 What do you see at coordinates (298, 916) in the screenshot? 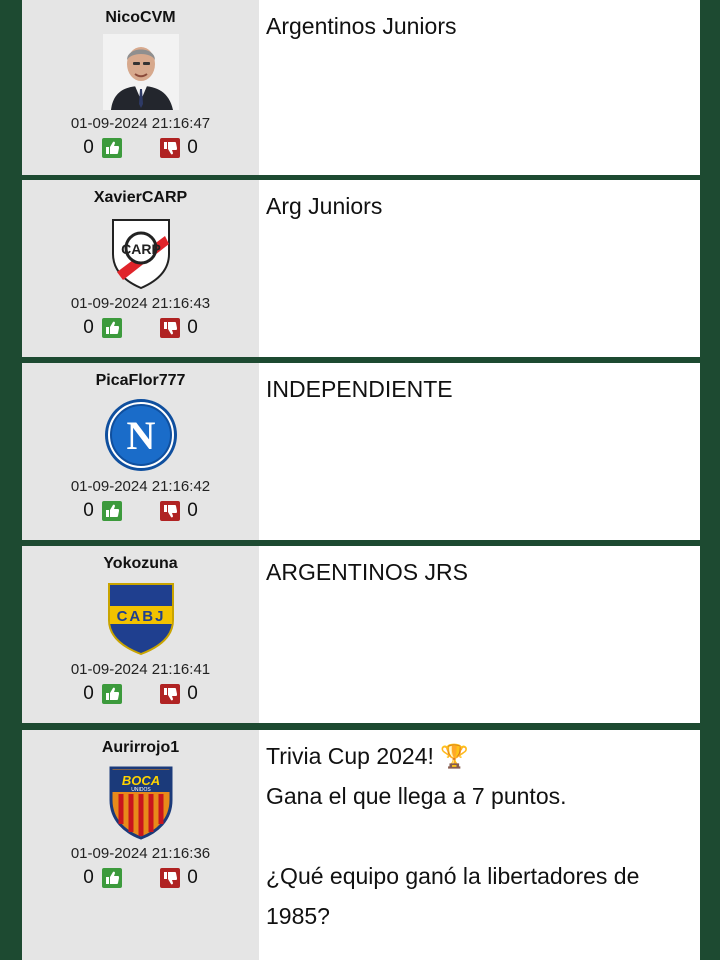
I see `comment-text-line: 1985?` at bounding box center [298, 916].